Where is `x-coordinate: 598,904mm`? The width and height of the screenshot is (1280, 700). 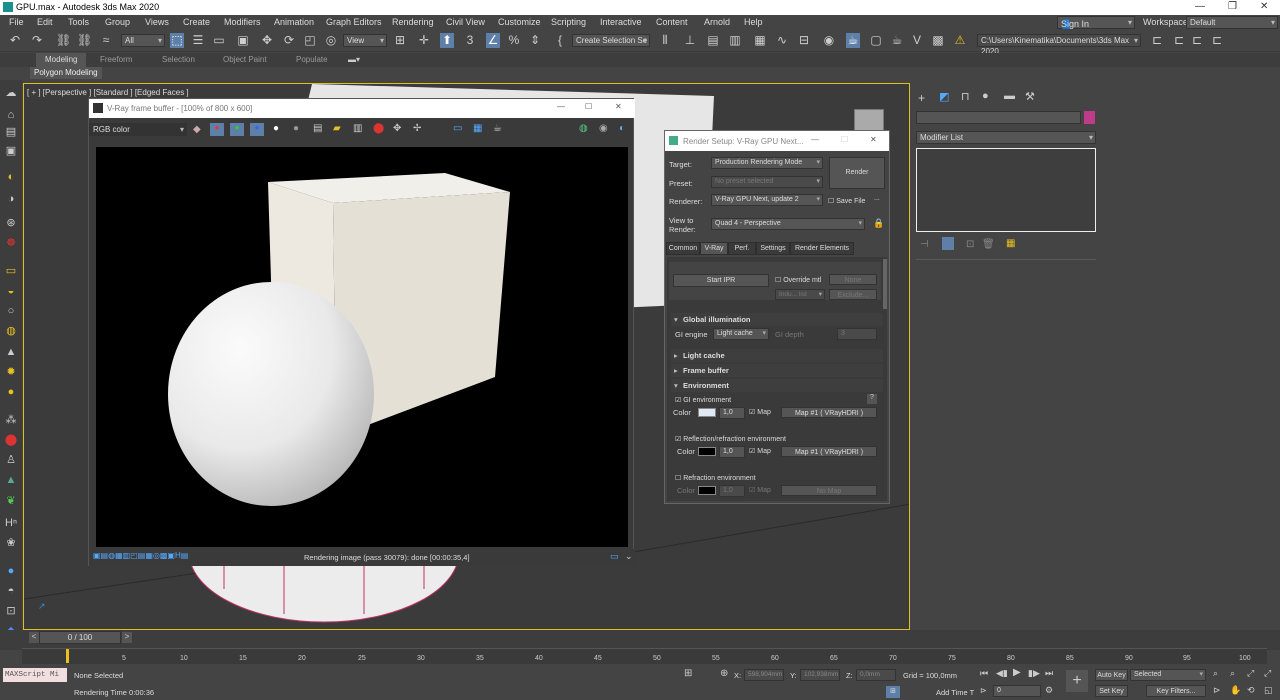
x-coordinate: 598,904mm is located at coordinates (764, 675).